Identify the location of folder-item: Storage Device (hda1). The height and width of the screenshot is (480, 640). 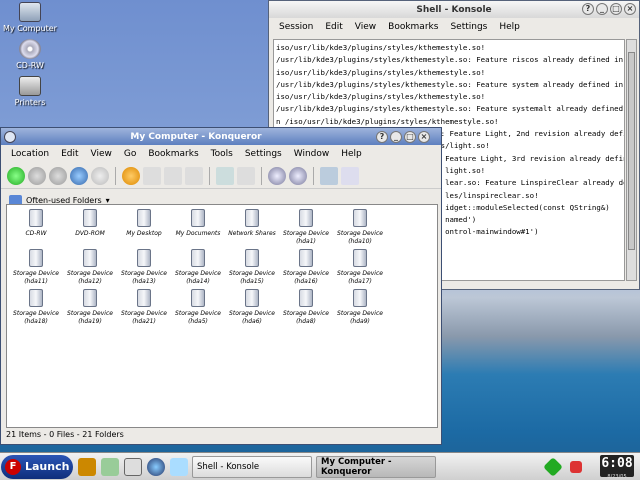
(306, 229).